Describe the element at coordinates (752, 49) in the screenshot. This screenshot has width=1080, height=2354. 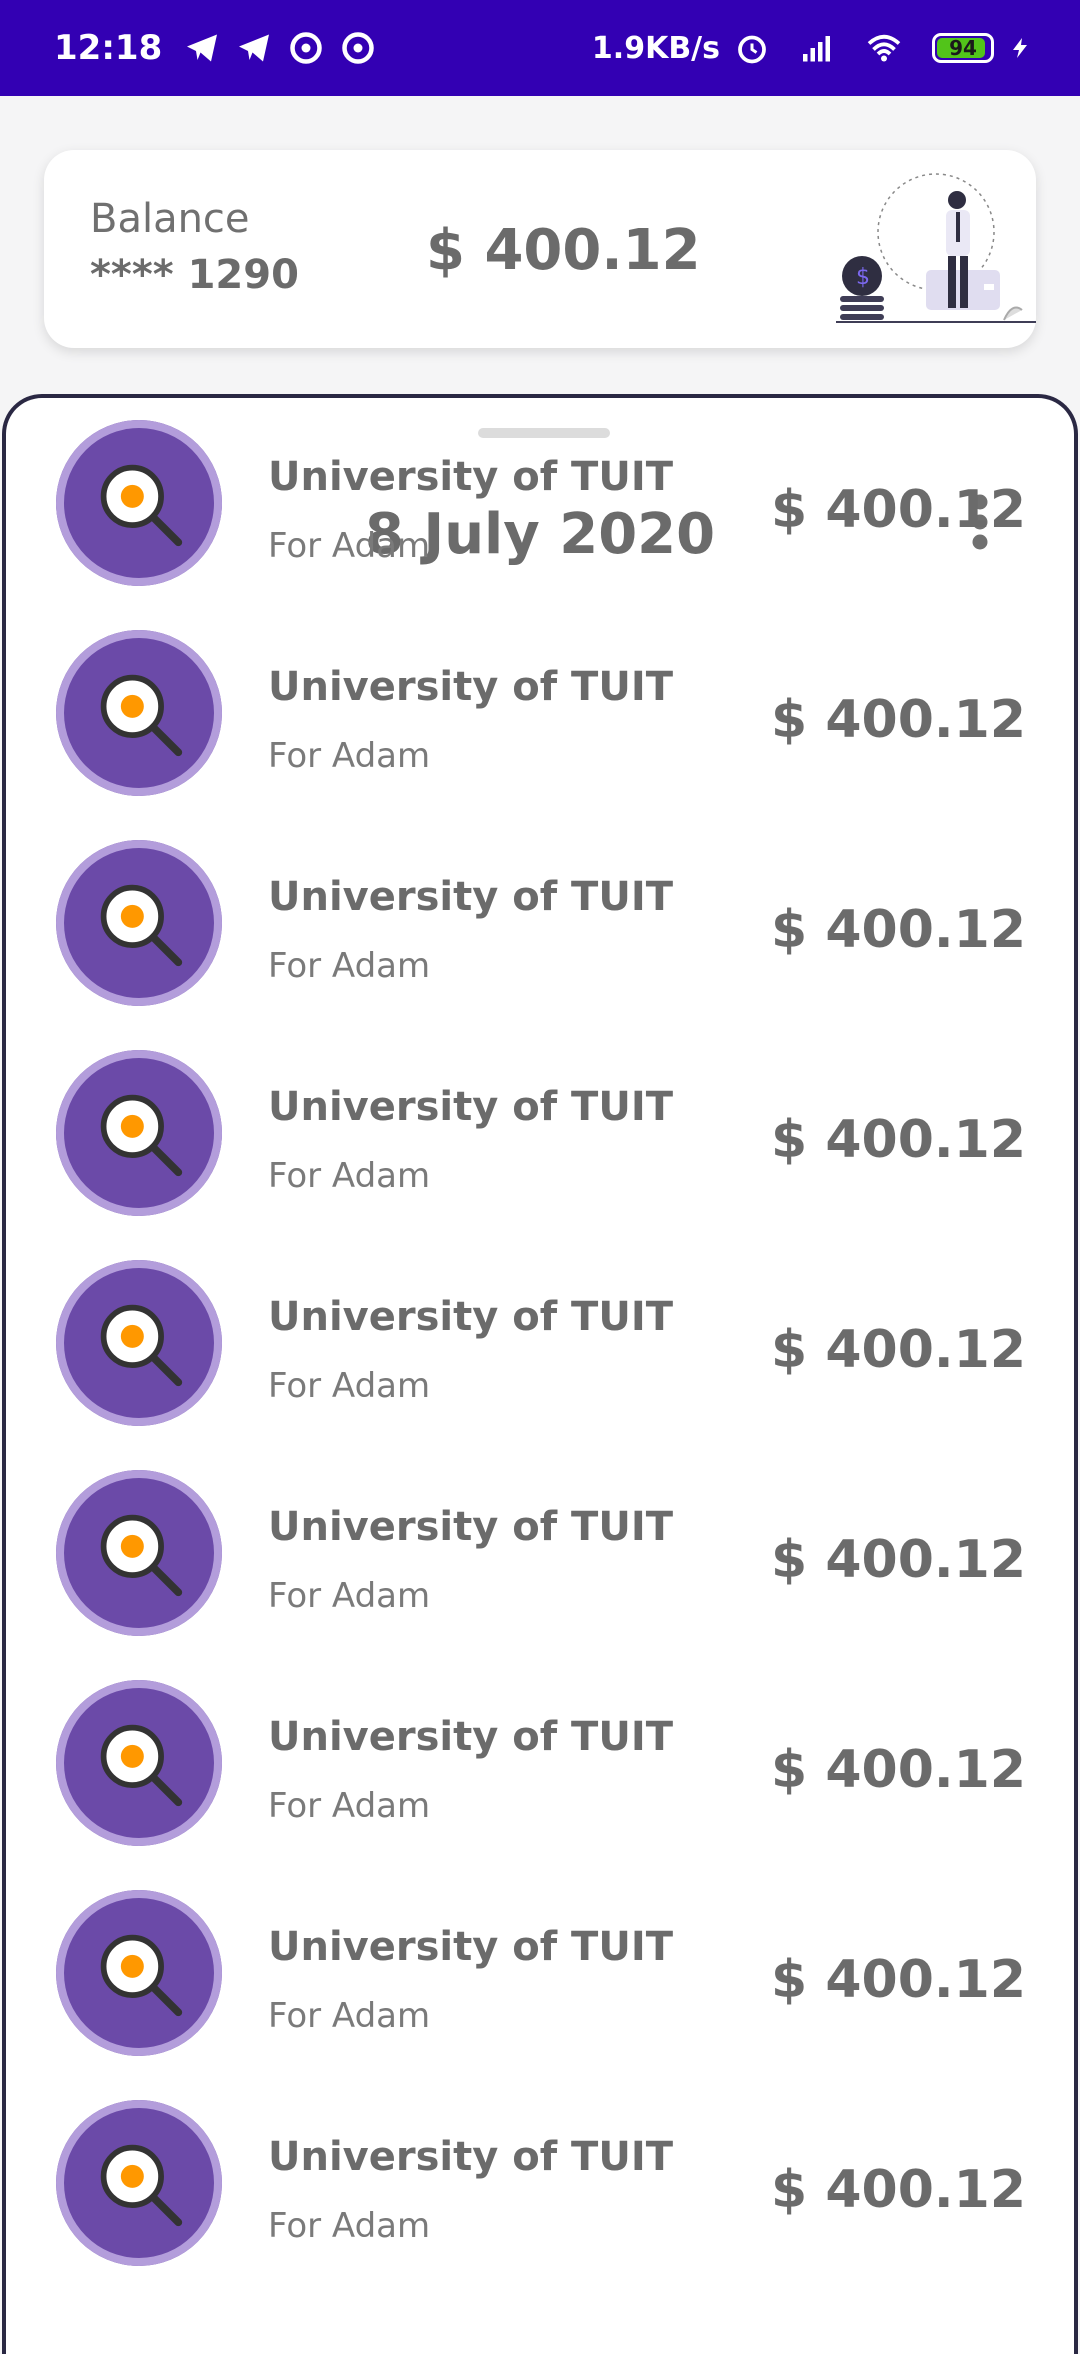
I see `alarm-icon` at that location.